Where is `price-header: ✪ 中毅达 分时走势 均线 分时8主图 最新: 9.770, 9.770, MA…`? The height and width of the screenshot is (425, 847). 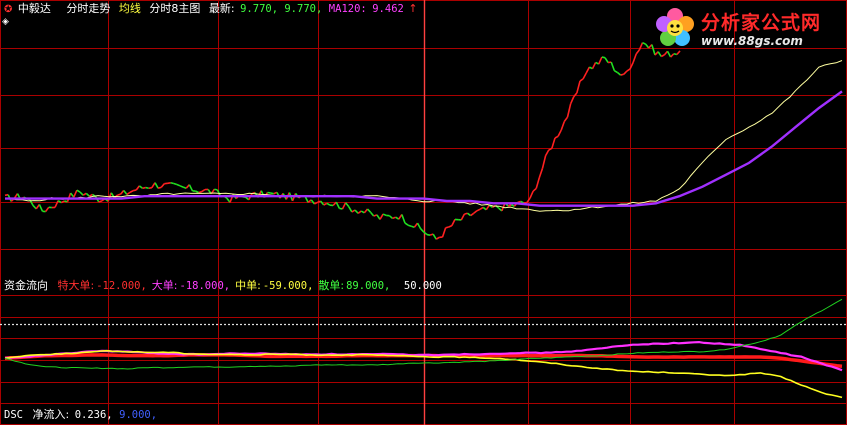 price-header: ✪ 中毅达 分时走势 均线 分时8主图 最新: 9.770, 9.770, MA… is located at coordinates (213, 9).